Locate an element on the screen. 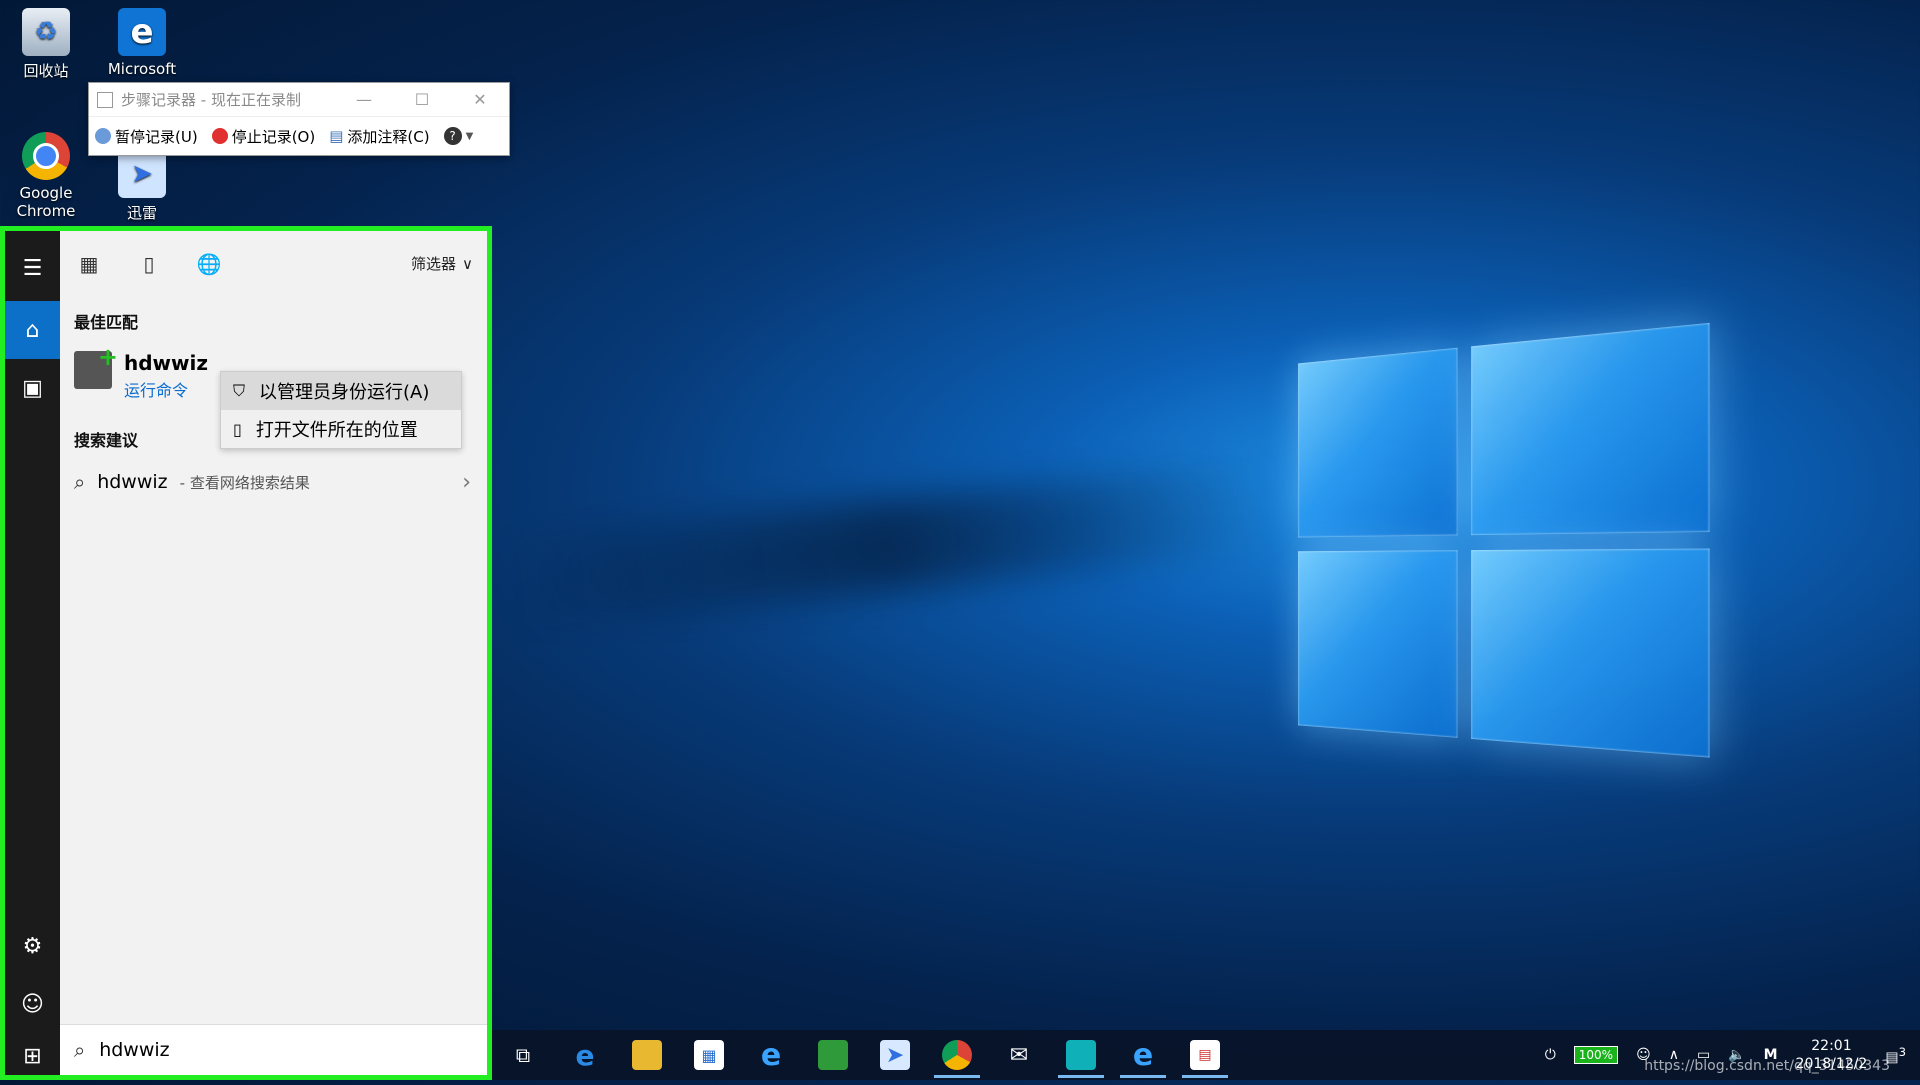  open-file-location-menu-item: ▯ 打开文件所在的位置 is located at coordinates (341, 429).